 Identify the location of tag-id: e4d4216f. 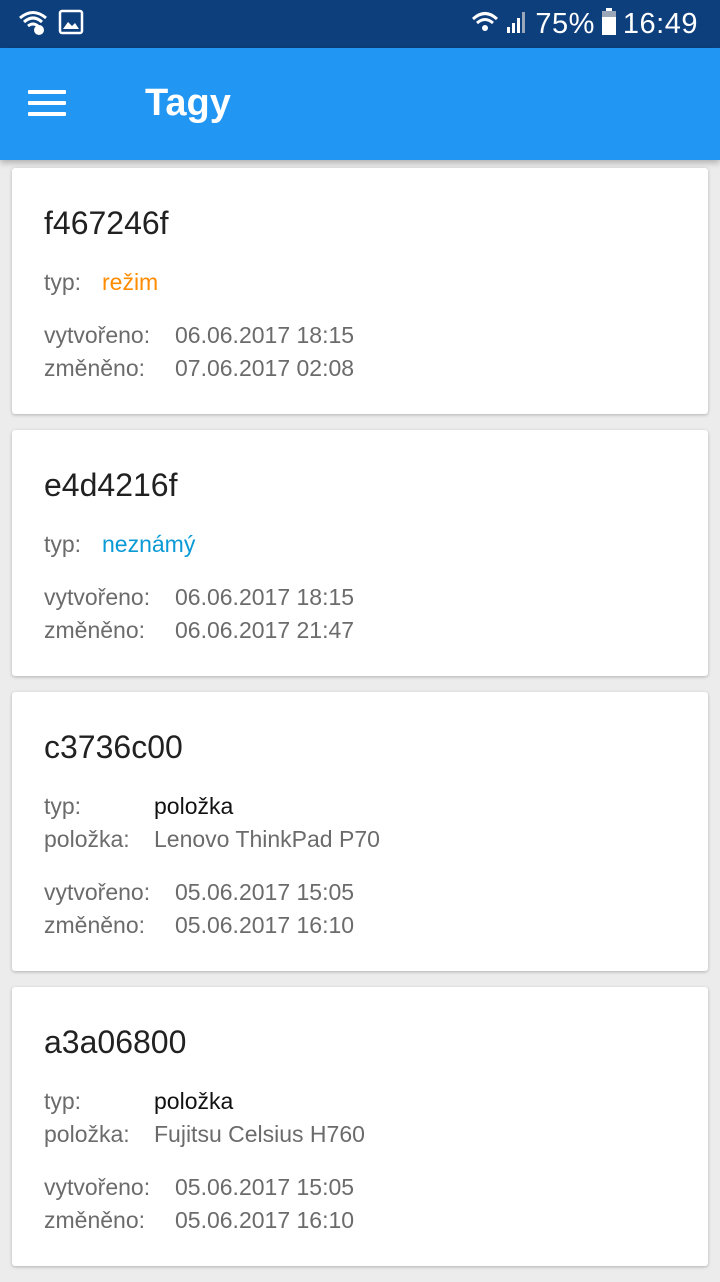
(111, 485).